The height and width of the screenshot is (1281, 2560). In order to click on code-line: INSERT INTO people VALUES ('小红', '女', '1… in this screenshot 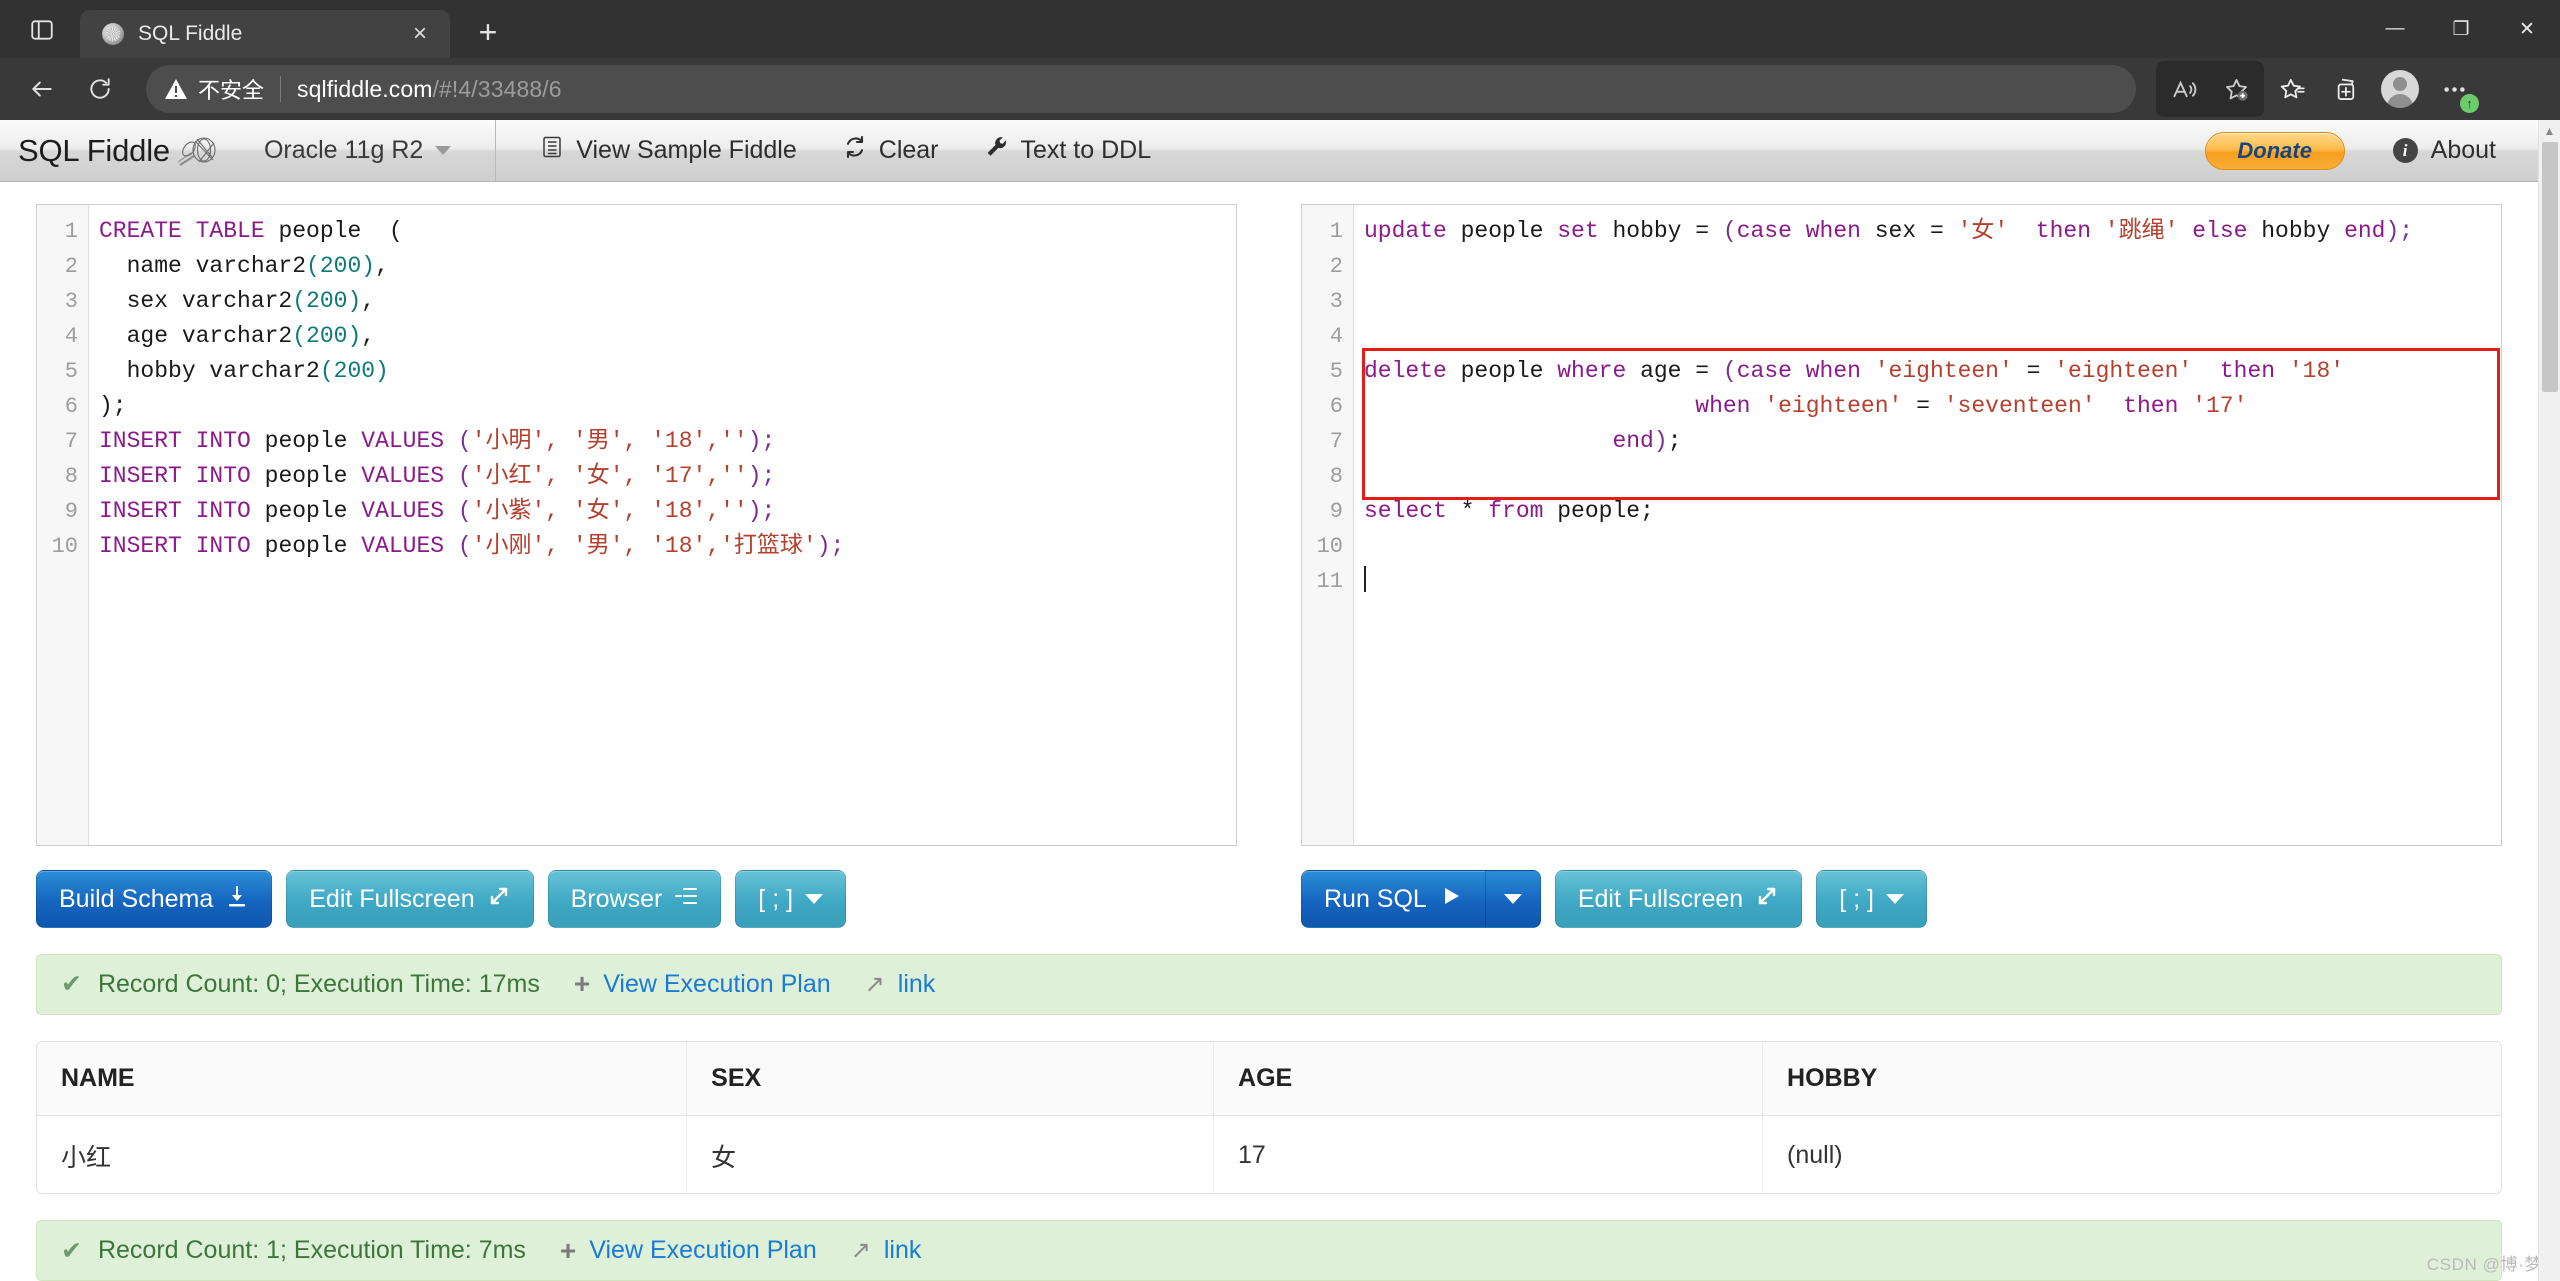, I will do `click(667, 476)`.